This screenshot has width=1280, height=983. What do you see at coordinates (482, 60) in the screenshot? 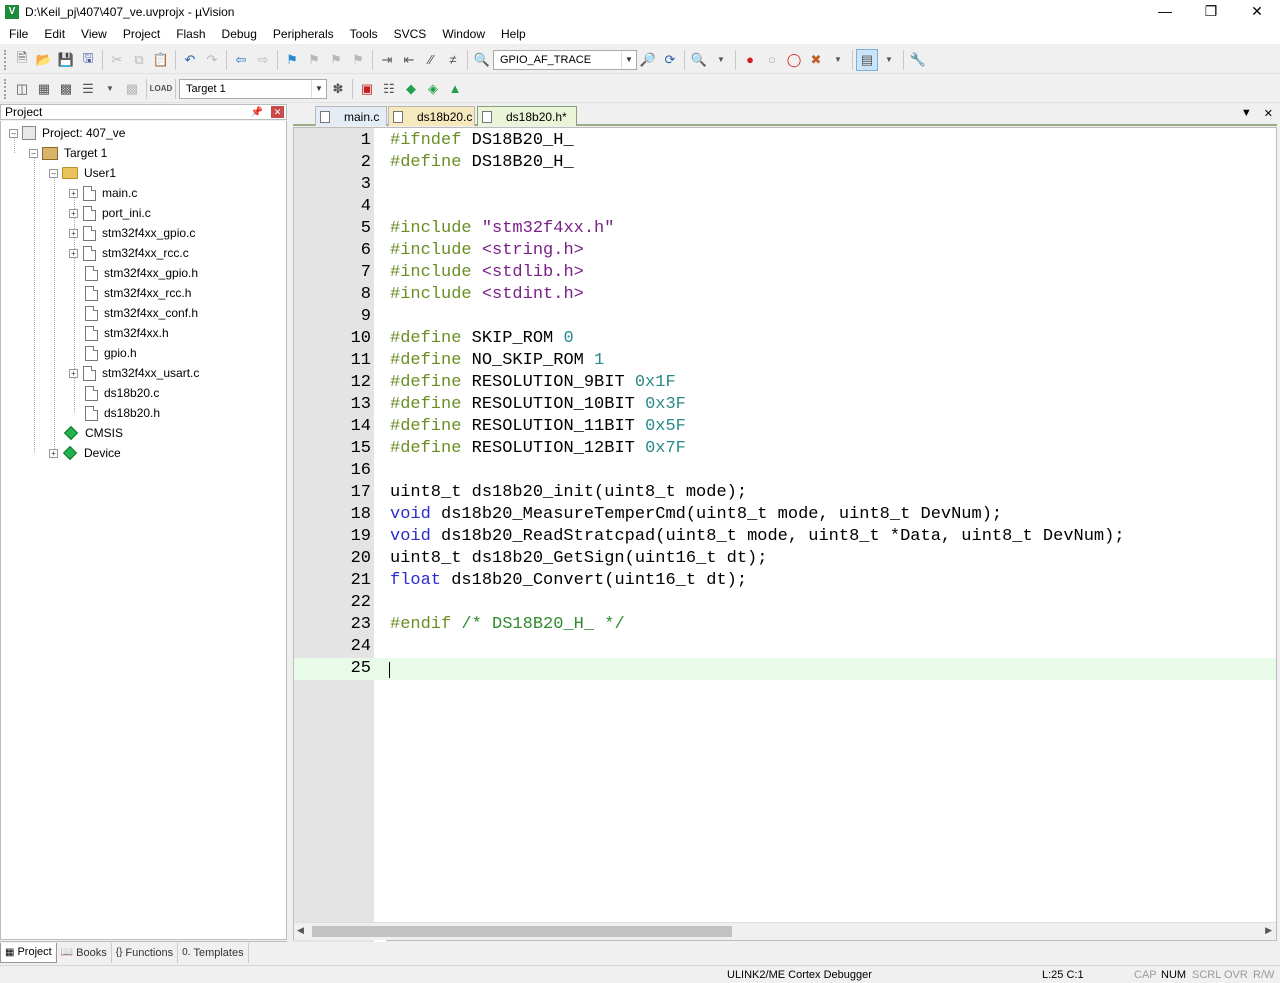
I see `find-in-files-icon: 🔍` at bounding box center [482, 60].